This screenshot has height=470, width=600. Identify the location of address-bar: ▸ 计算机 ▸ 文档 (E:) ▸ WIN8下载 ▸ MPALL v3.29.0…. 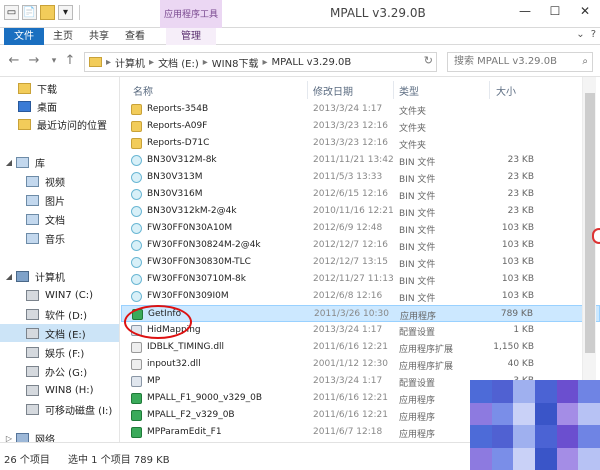
(260, 62).